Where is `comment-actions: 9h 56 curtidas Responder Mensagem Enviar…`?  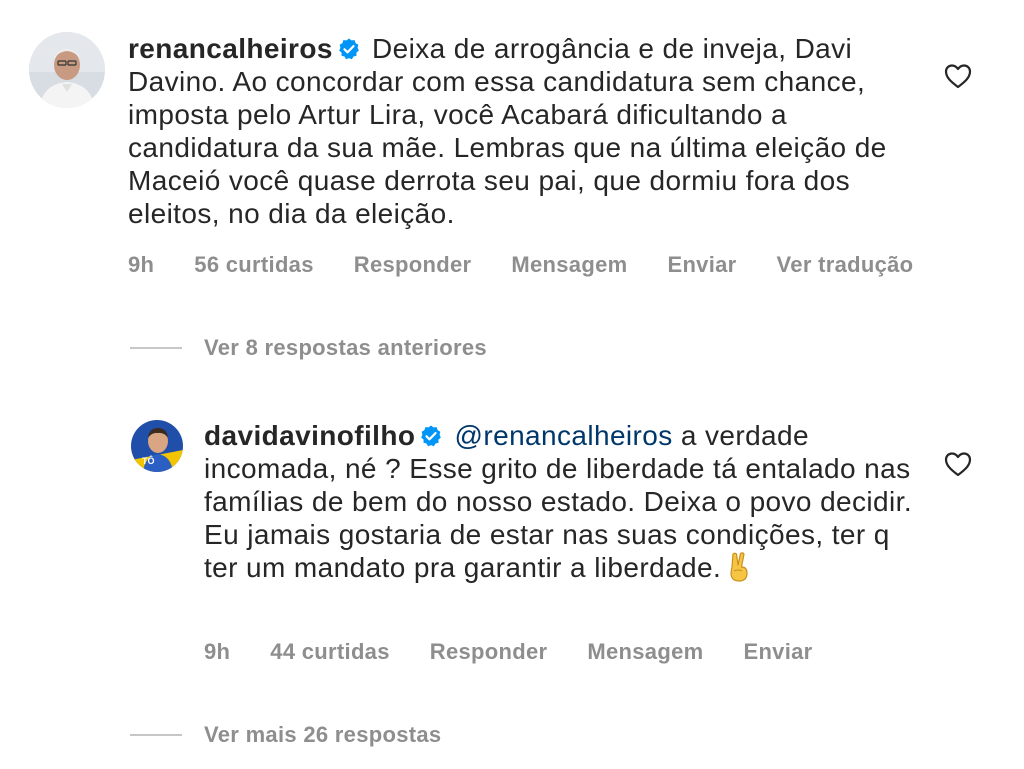 comment-actions: 9h 56 curtidas Responder Mensagem Enviar… is located at coordinates (540, 265).